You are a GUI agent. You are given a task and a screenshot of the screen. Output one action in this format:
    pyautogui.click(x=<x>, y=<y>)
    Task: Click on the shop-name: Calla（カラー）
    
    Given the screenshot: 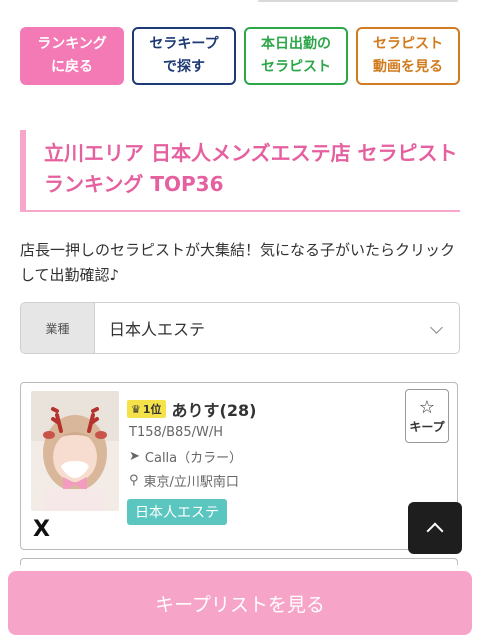 What is the action you would take?
    pyautogui.click(x=193, y=458)
    